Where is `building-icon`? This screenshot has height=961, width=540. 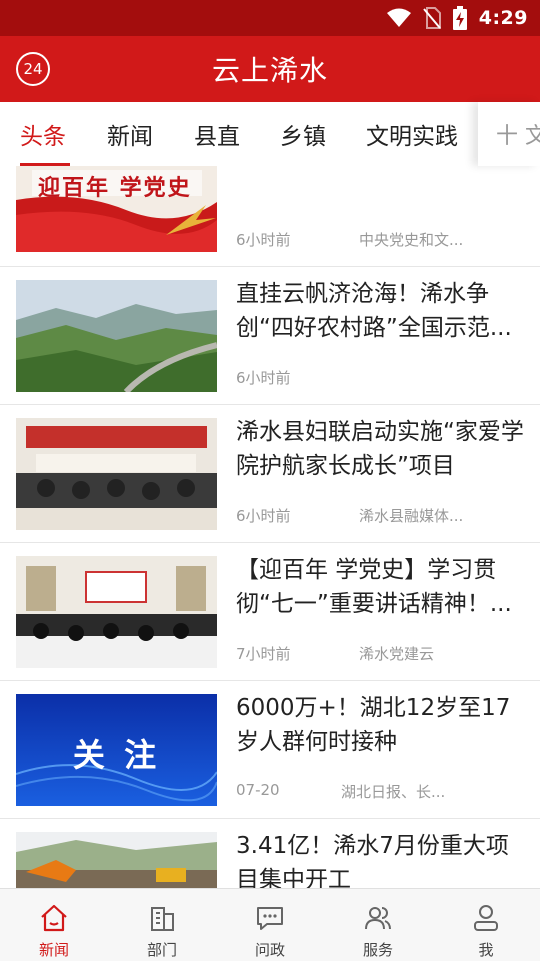 building-icon is located at coordinates (162, 919).